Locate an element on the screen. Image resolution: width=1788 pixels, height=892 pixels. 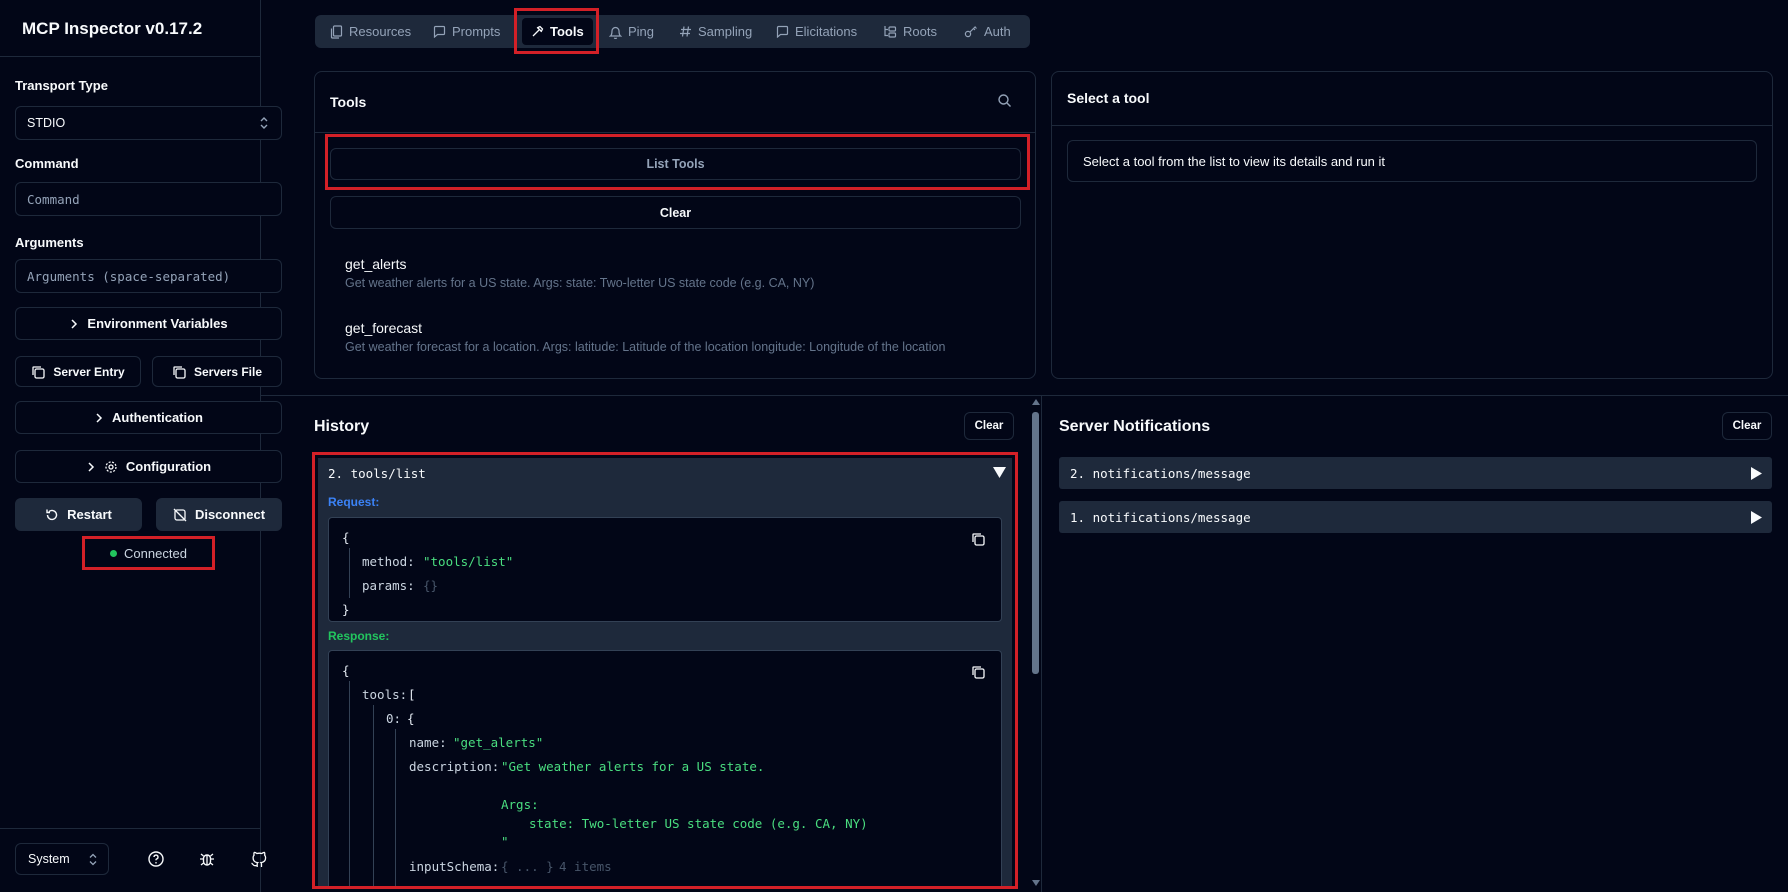
restart-button: Restart is located at coordinates (78, 514).